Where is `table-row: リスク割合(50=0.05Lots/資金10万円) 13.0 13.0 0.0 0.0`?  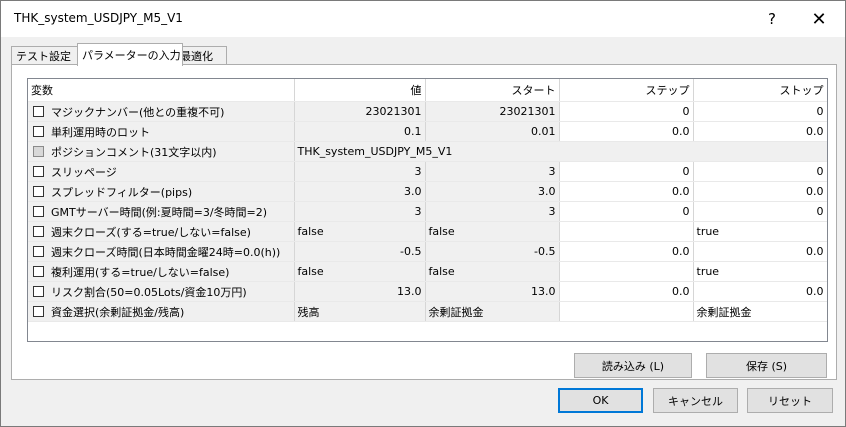
table-row: リスク割合(50=0.05Lots/資金10万円) 13.0 13.0 0.0 0.0 is located at coordinates (427, 291).